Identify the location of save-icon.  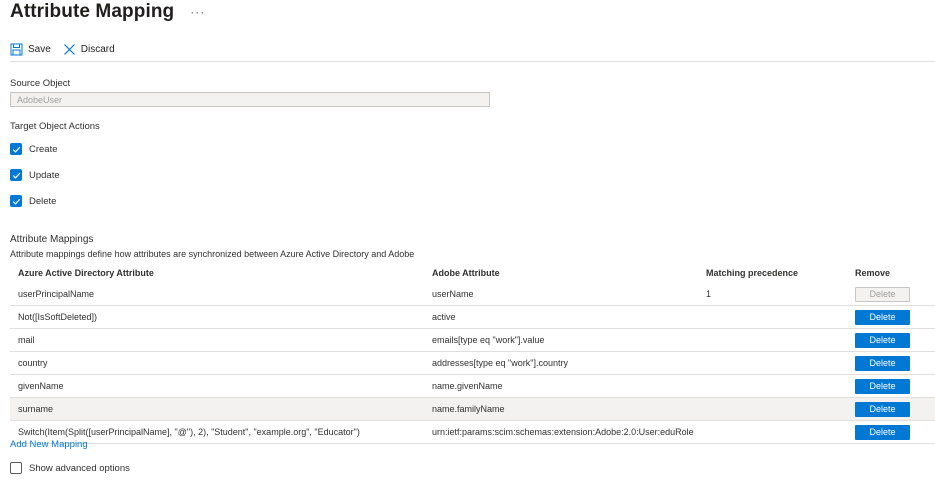
(16, 49).